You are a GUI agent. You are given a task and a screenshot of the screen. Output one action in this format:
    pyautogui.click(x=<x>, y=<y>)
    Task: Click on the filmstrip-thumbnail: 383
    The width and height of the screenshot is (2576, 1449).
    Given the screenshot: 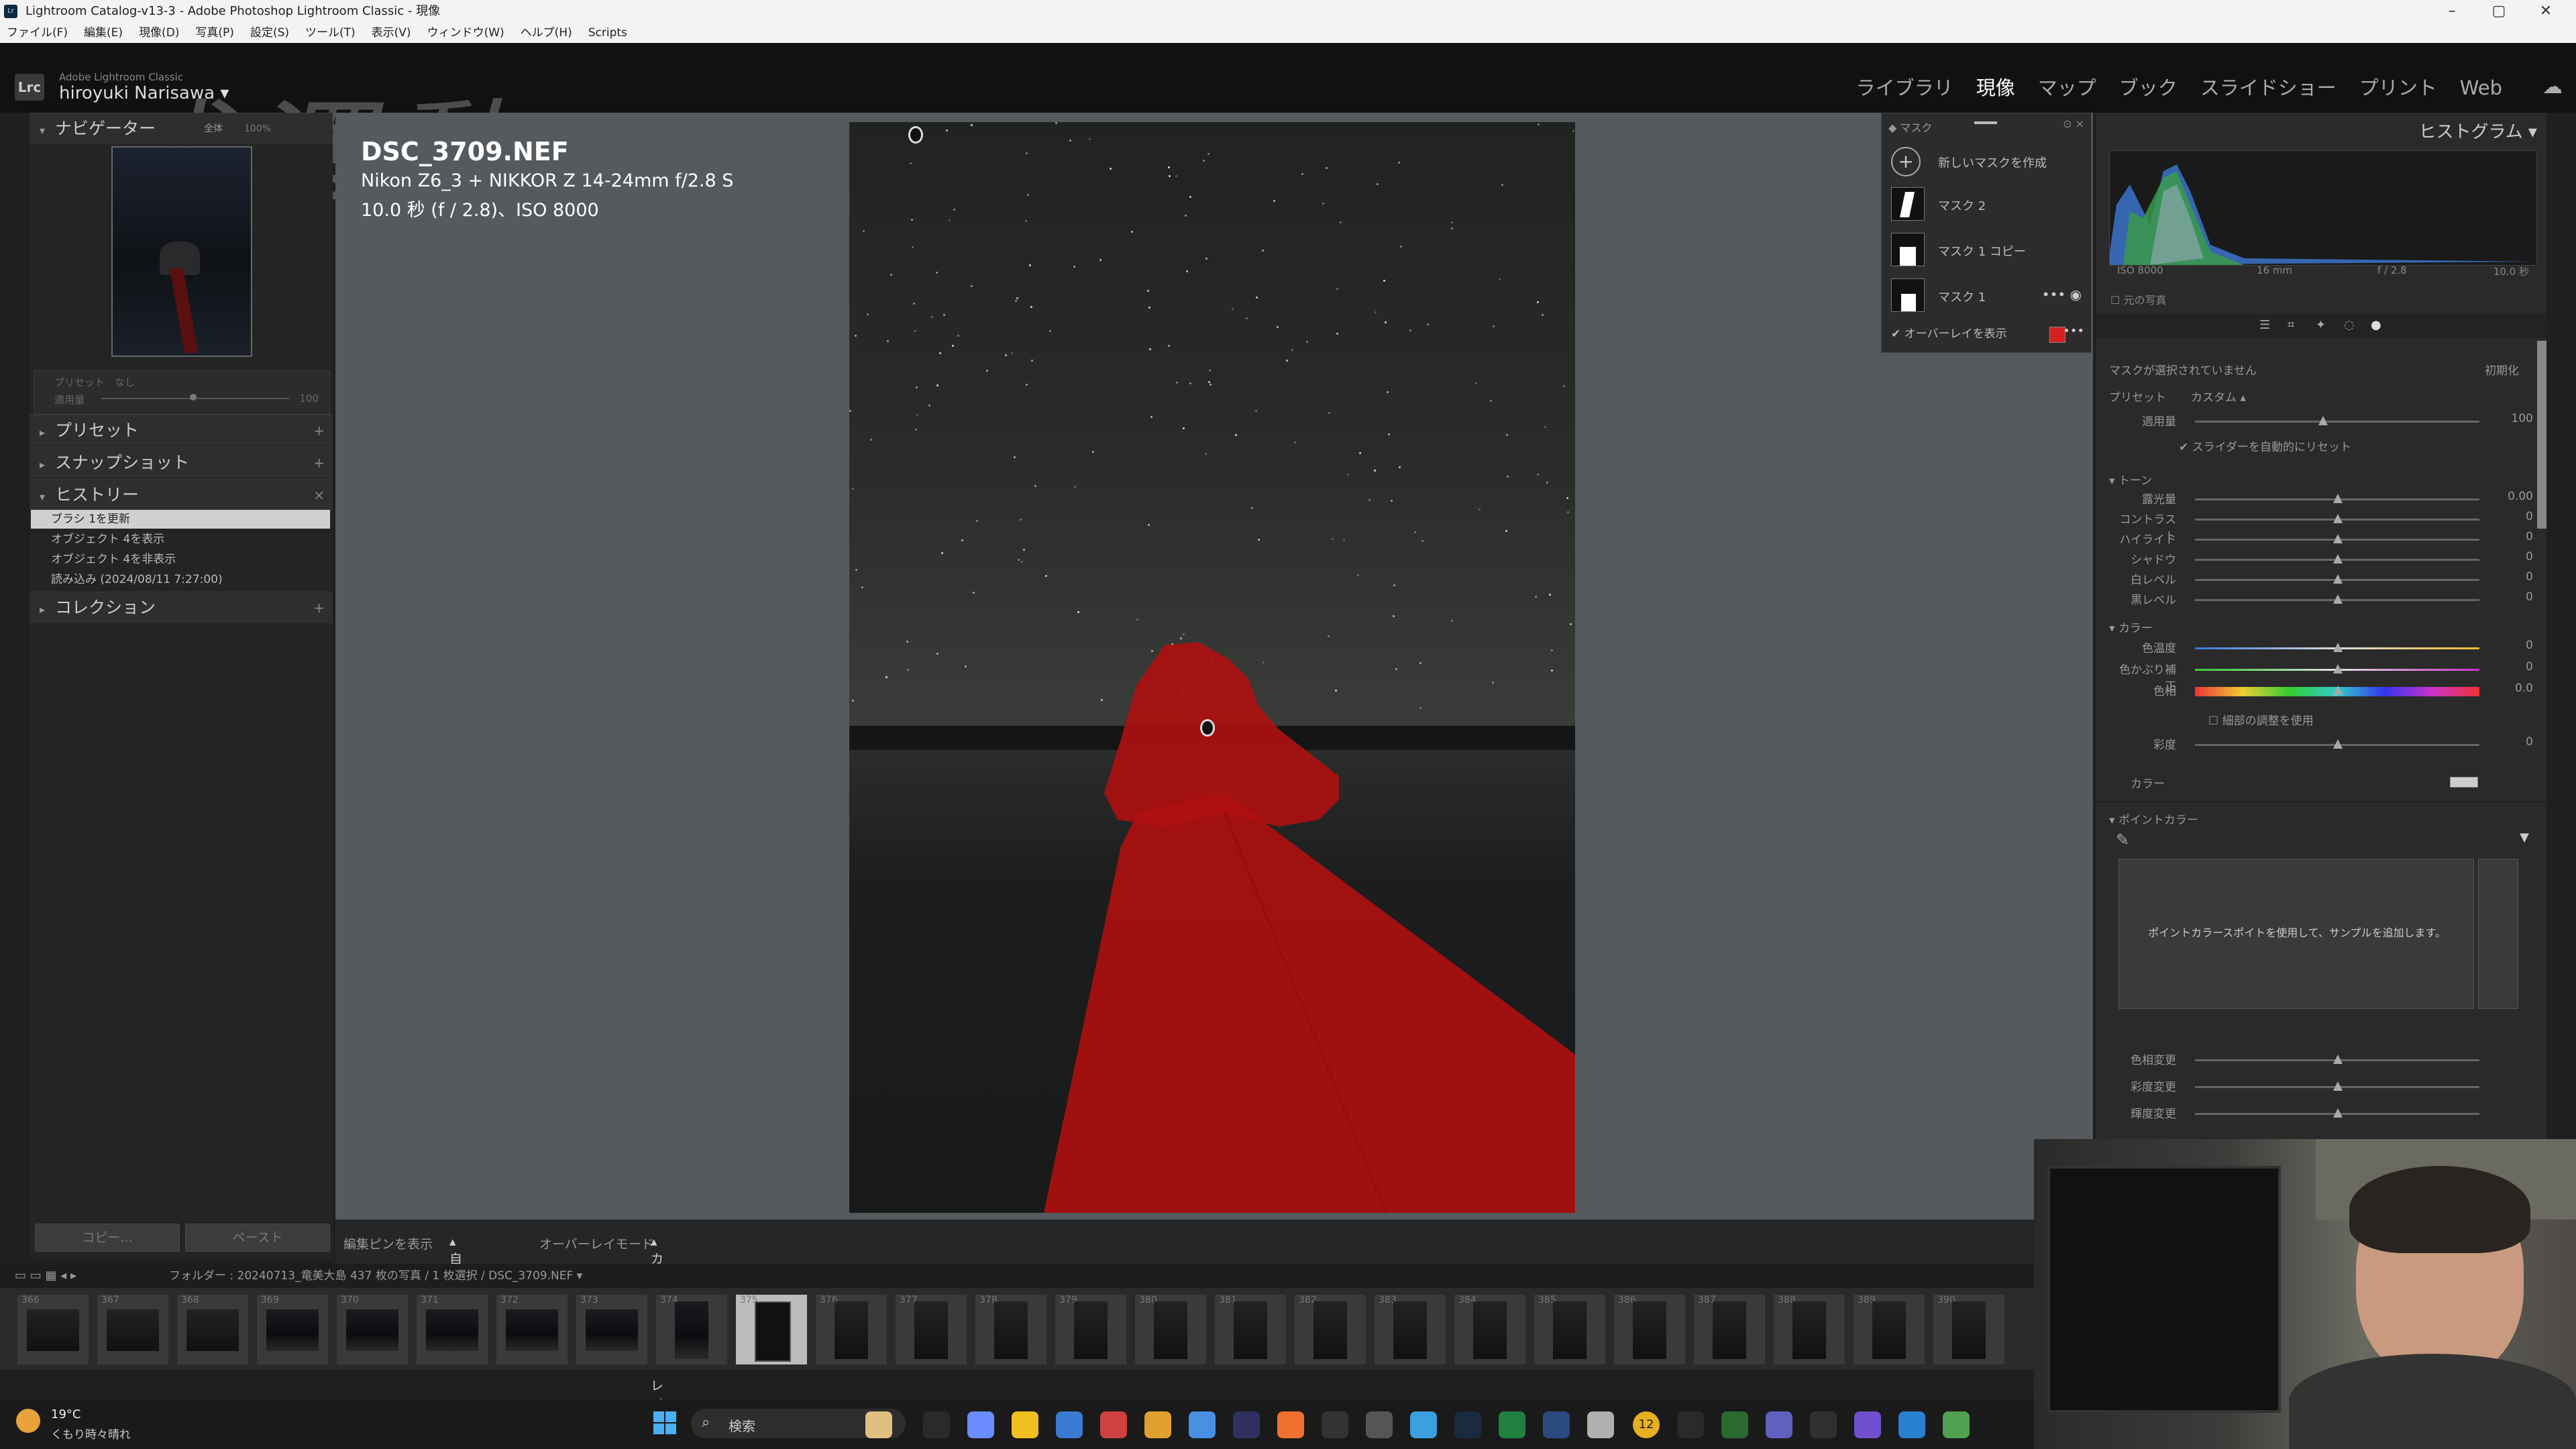 What is the action you would take?
    pyautogui.click(x=1410, y=1329)
    